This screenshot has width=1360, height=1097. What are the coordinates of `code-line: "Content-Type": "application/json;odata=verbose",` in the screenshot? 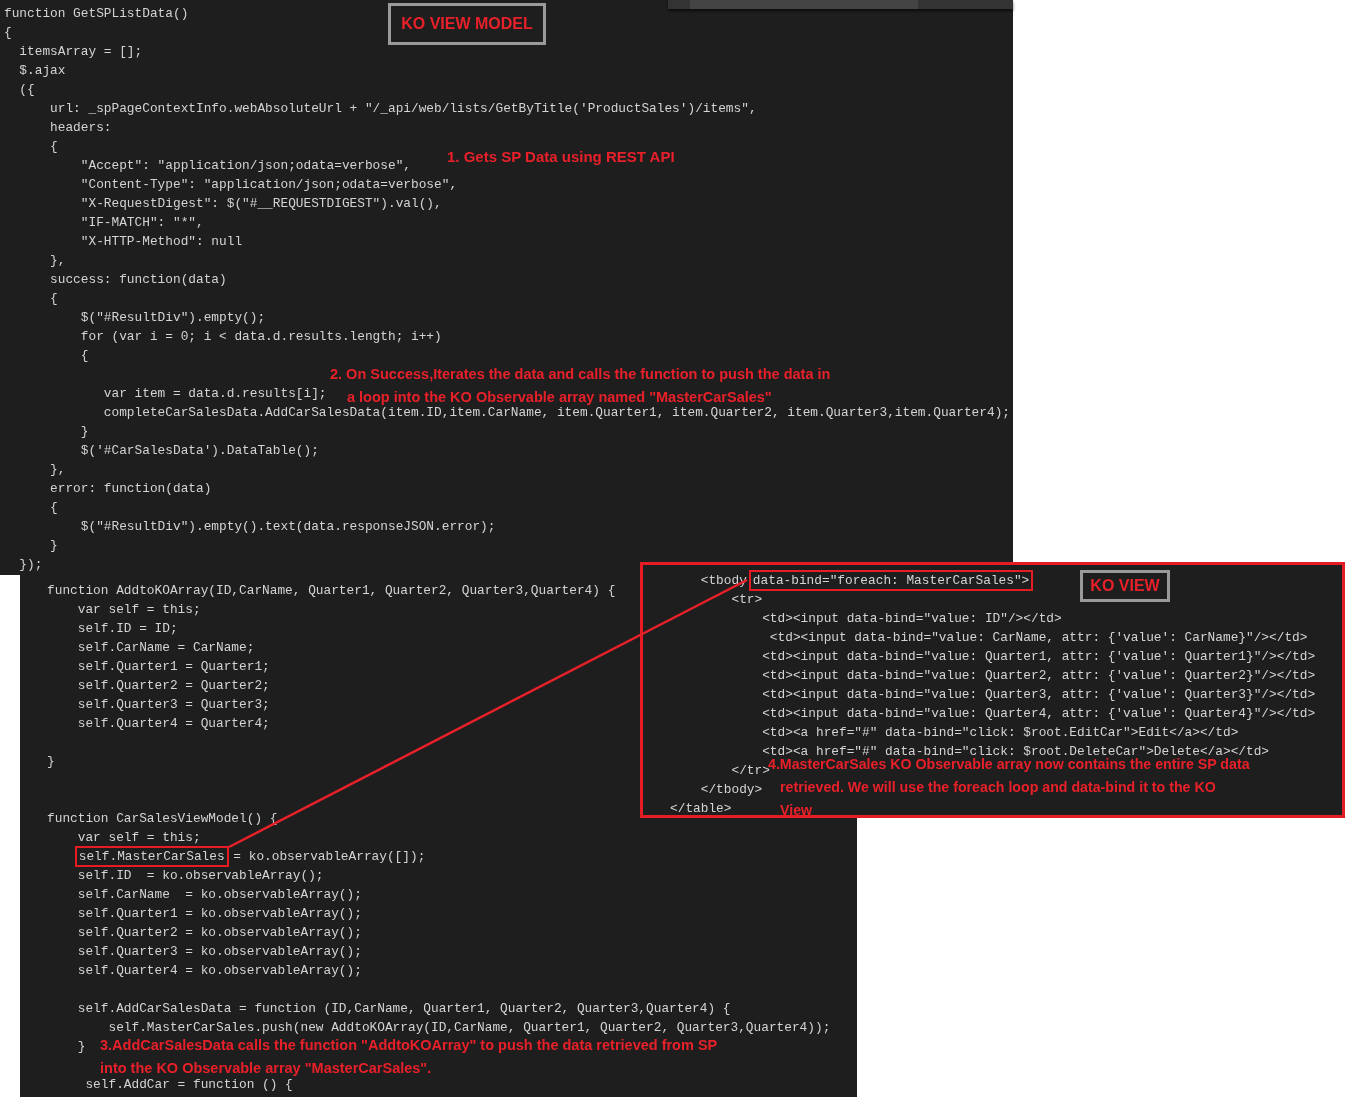 It's located at (268, 184).